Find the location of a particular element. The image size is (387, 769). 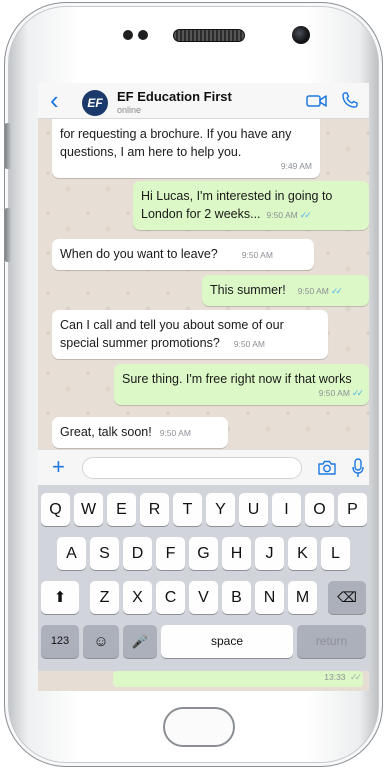

key-b: B is located at coordinates (236, 597).